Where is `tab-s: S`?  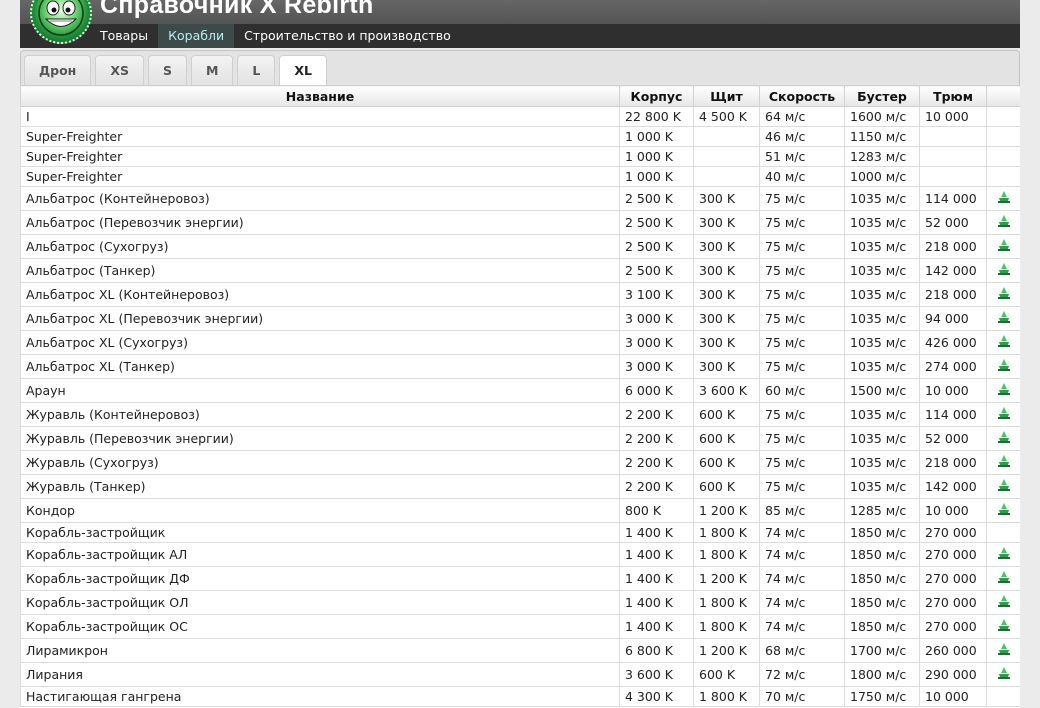
tab-s: S is located at coordinates (167, 70).